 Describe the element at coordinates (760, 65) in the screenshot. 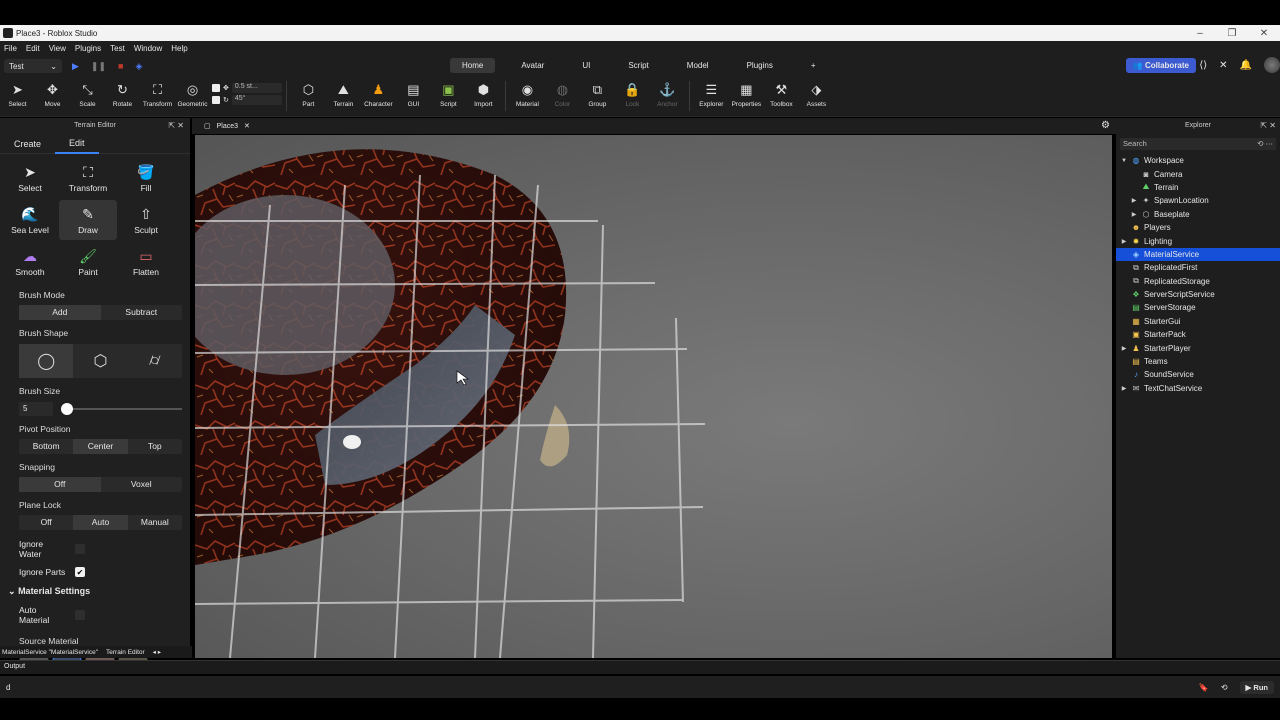

I see `tab-plugins: Plugins` at that location.